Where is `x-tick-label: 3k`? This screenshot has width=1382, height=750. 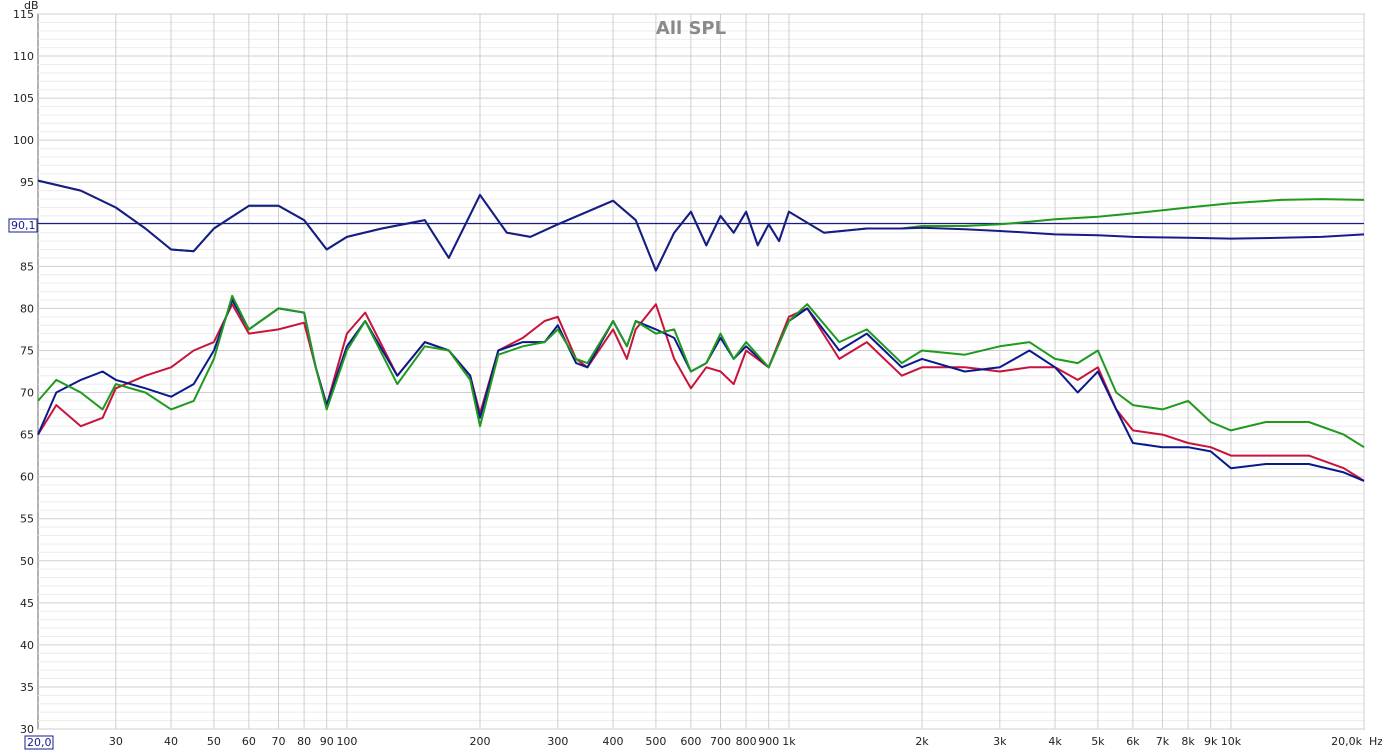
x-tick-label: 3k is located at coordinates (1000, 741).